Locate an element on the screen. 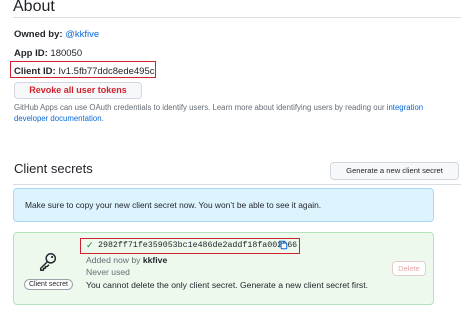 This screenshot has width=474, height=325. app-id-row: App ID: 180050 is located at coordinates (48, 53).